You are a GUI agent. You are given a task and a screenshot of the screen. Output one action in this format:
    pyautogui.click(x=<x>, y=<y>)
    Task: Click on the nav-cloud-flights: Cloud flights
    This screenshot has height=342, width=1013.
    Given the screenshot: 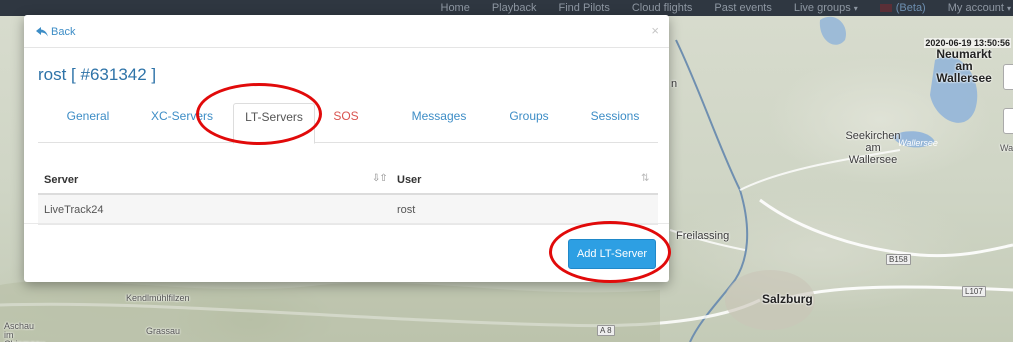 What is the action you would take?
    pyautogui.click(x=662, y=8)
    